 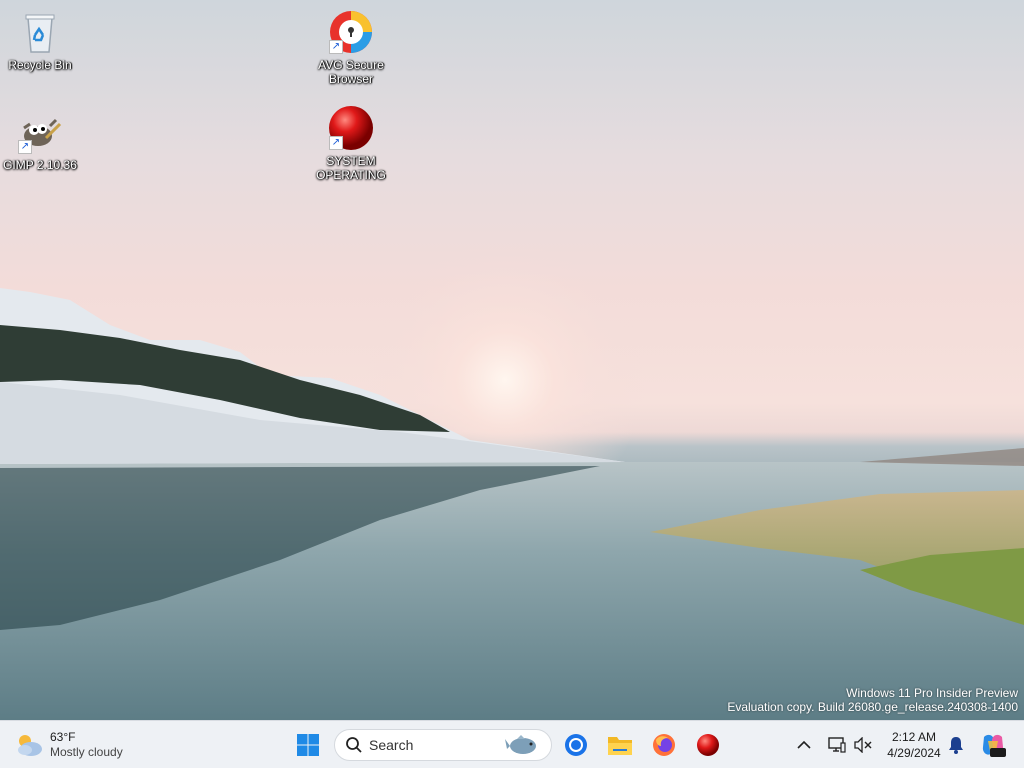 What do you see at coordinates (932, 693) in the screenshot?
I see `watermark-line-1: Windows 11 Pro Insider Preview` at bounding box center [932, 693].